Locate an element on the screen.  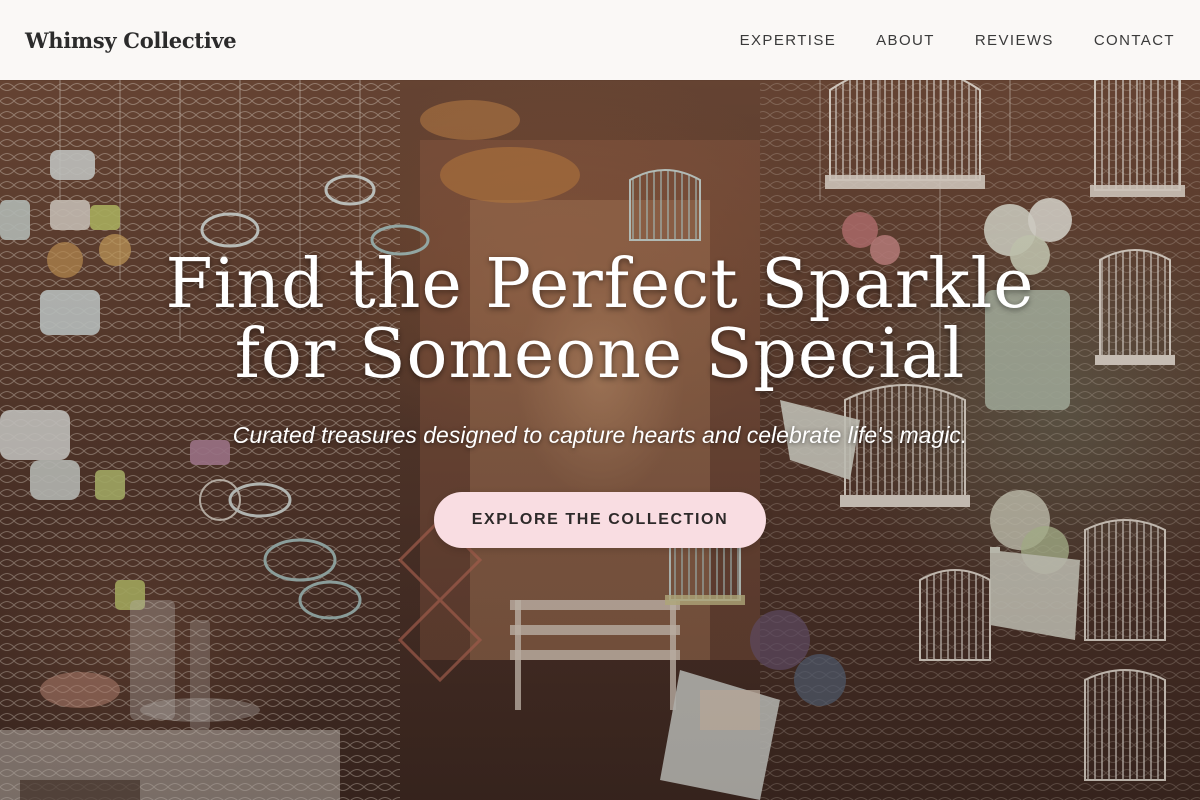
hero-headline-line-1: Find the Perfect Sparkle is located at coordinates (600, 284).